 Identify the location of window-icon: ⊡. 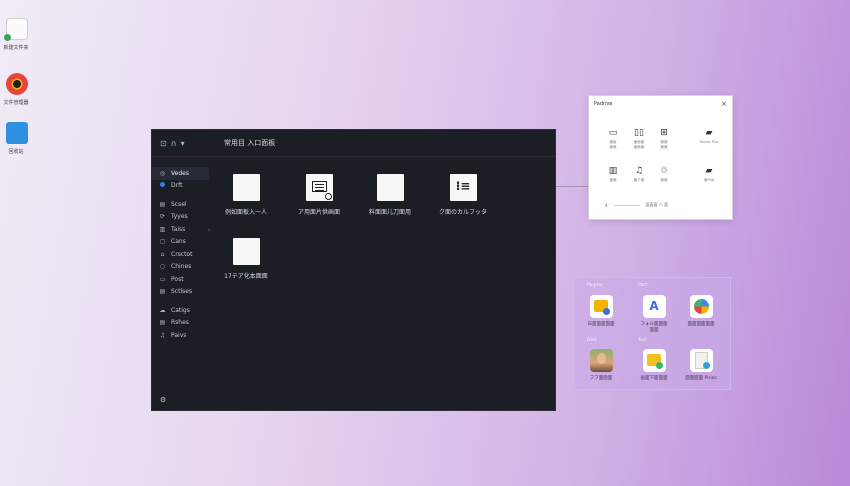
(163, 143).